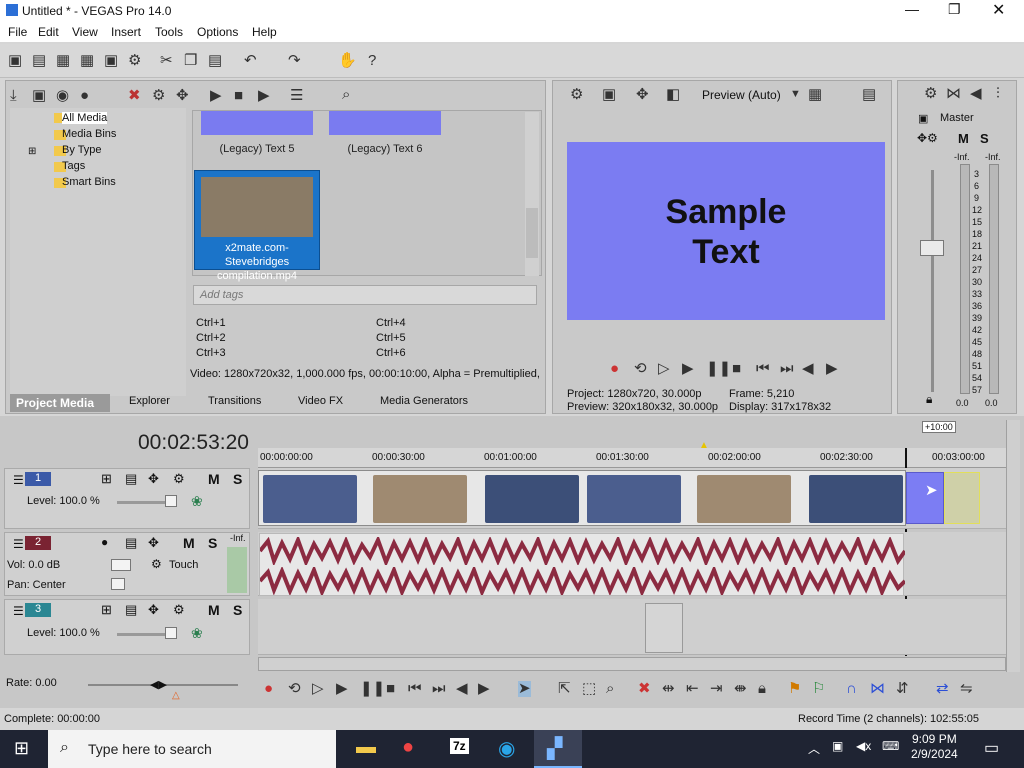 This screenshot has height=768, width=1024. I want to click on track-2-automation-mode: Touch, so click(183, 565).